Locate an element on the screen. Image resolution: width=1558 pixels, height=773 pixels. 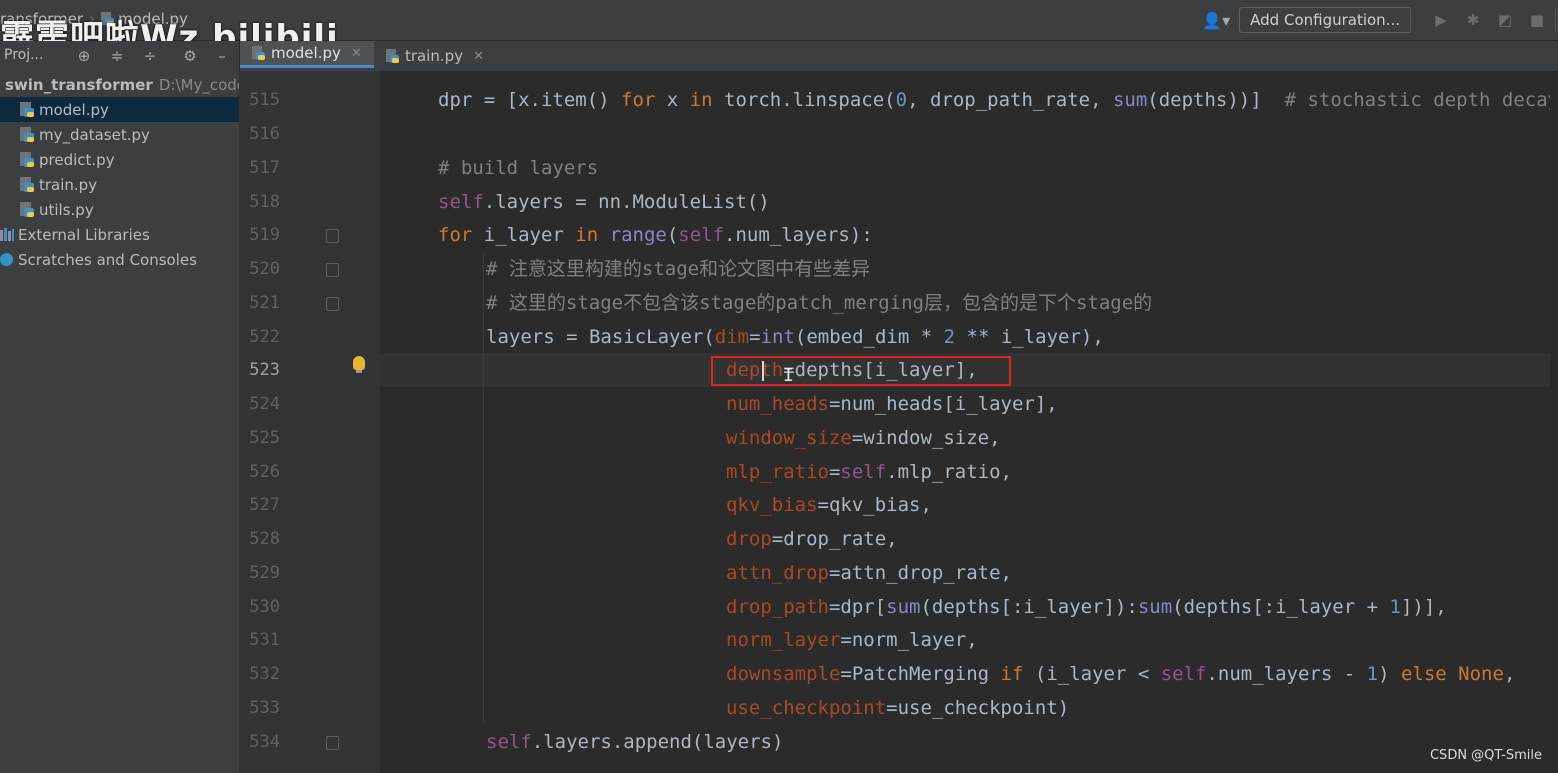
tree-item-label: model.py is located at coordinates (74, 109).